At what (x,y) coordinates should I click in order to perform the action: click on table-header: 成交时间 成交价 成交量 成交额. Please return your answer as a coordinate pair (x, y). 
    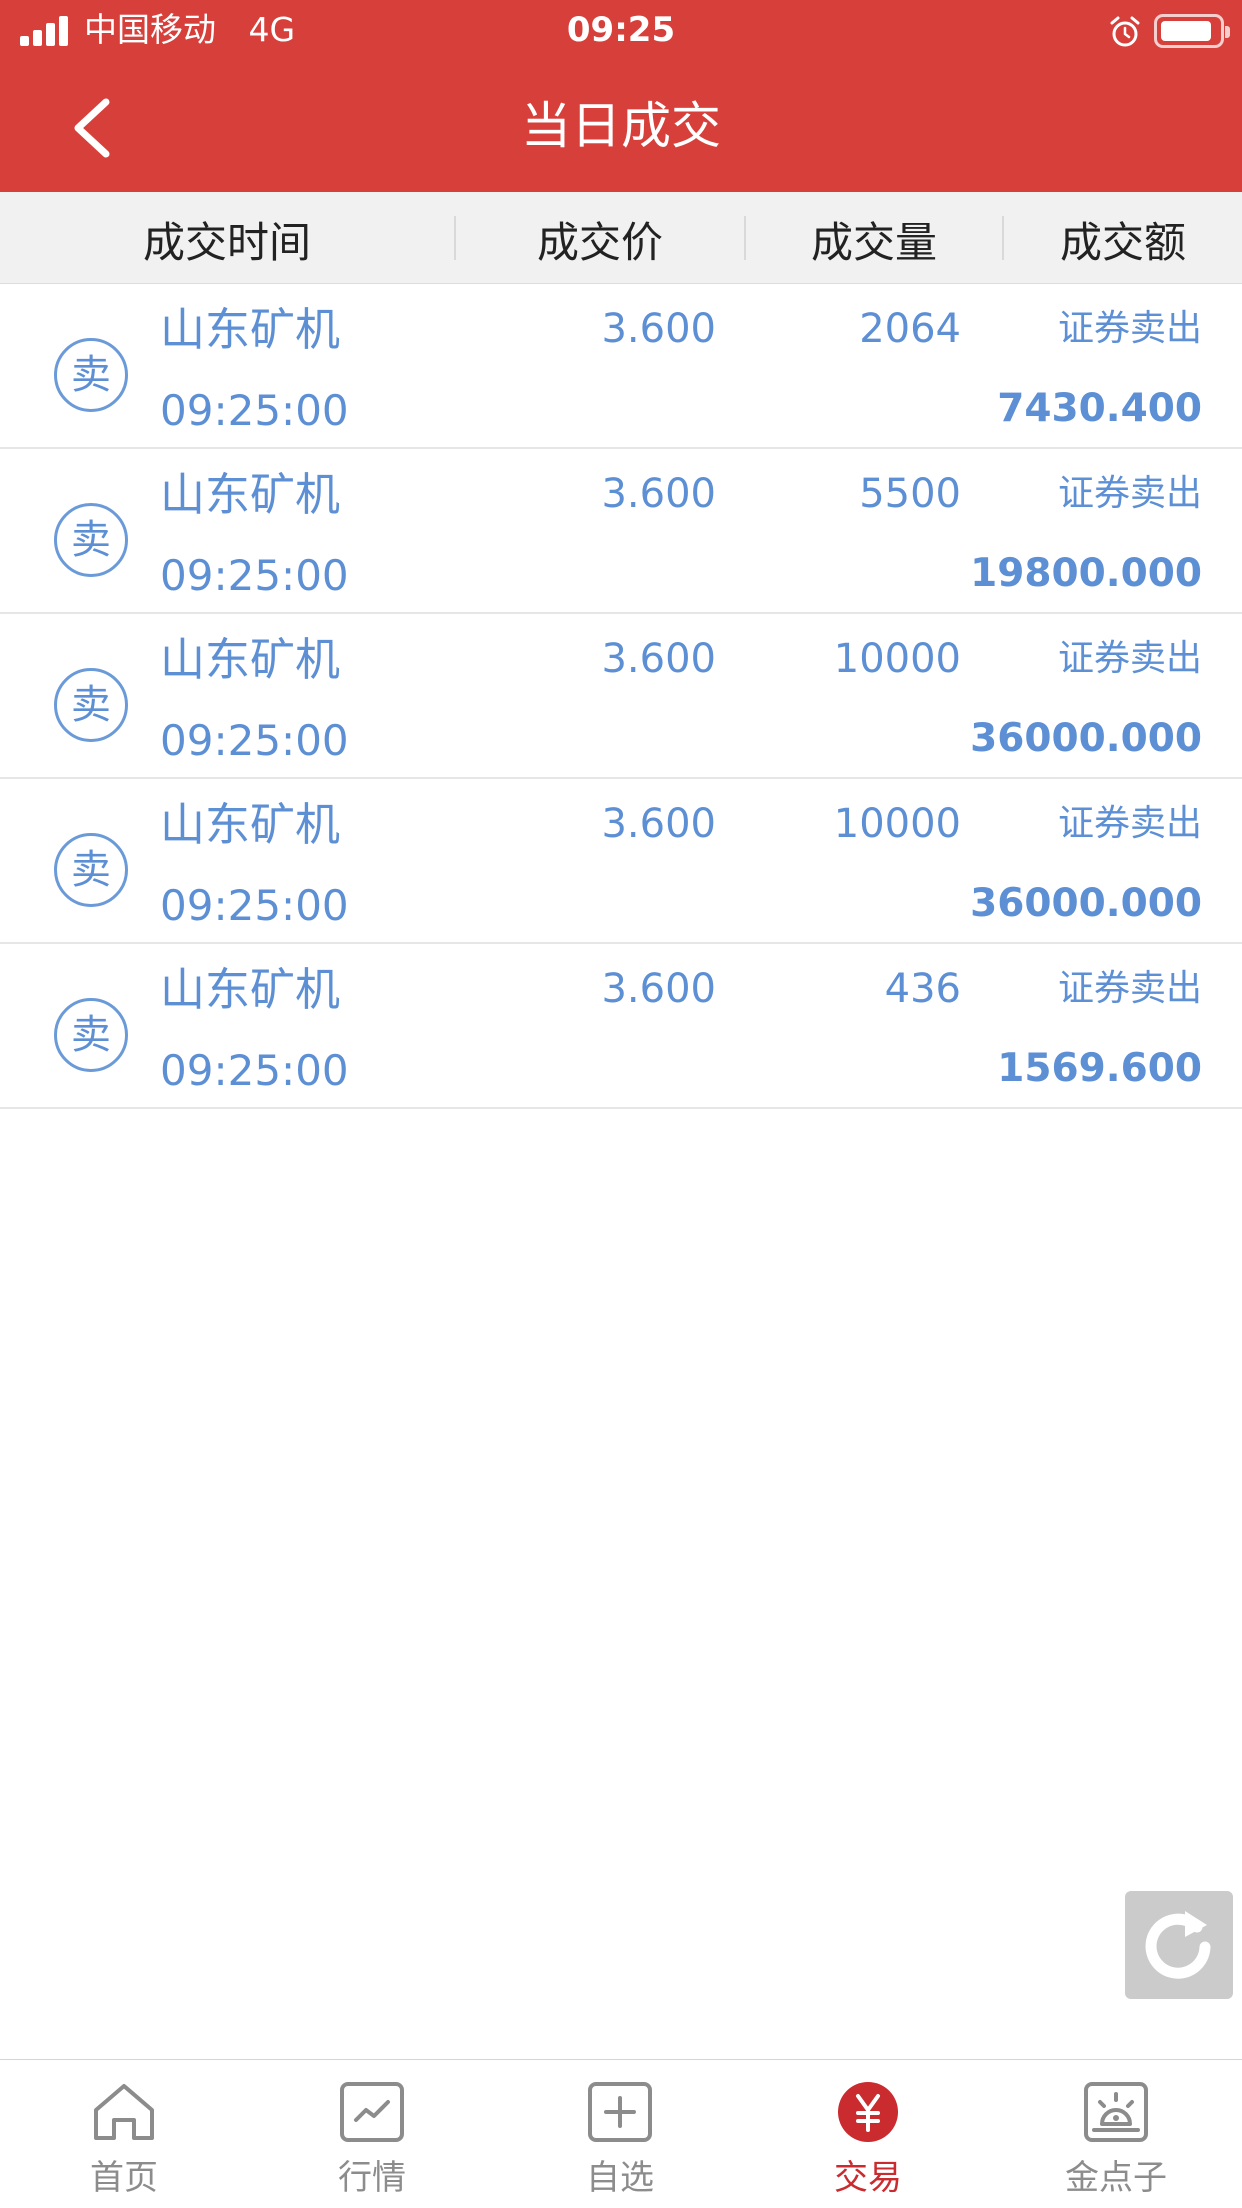
    Looking at the image, I should click on (621, 238).